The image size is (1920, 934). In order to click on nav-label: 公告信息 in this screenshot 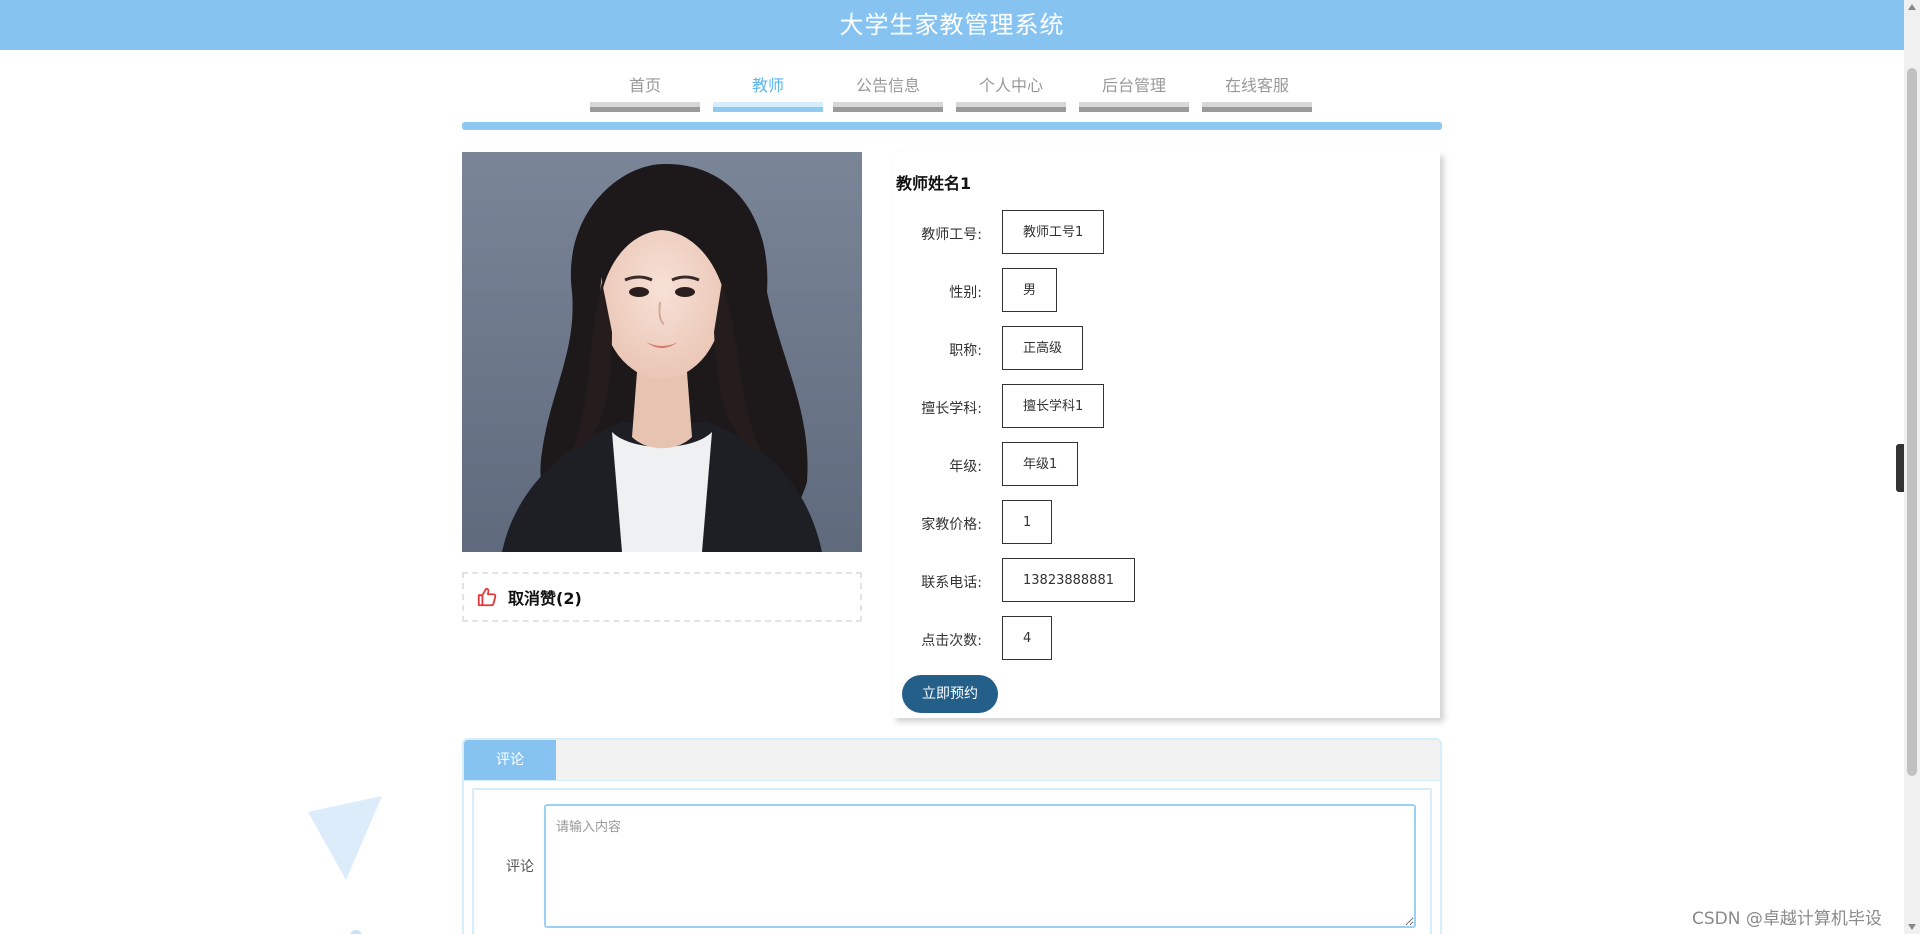, I will do `click(887, 85)`.